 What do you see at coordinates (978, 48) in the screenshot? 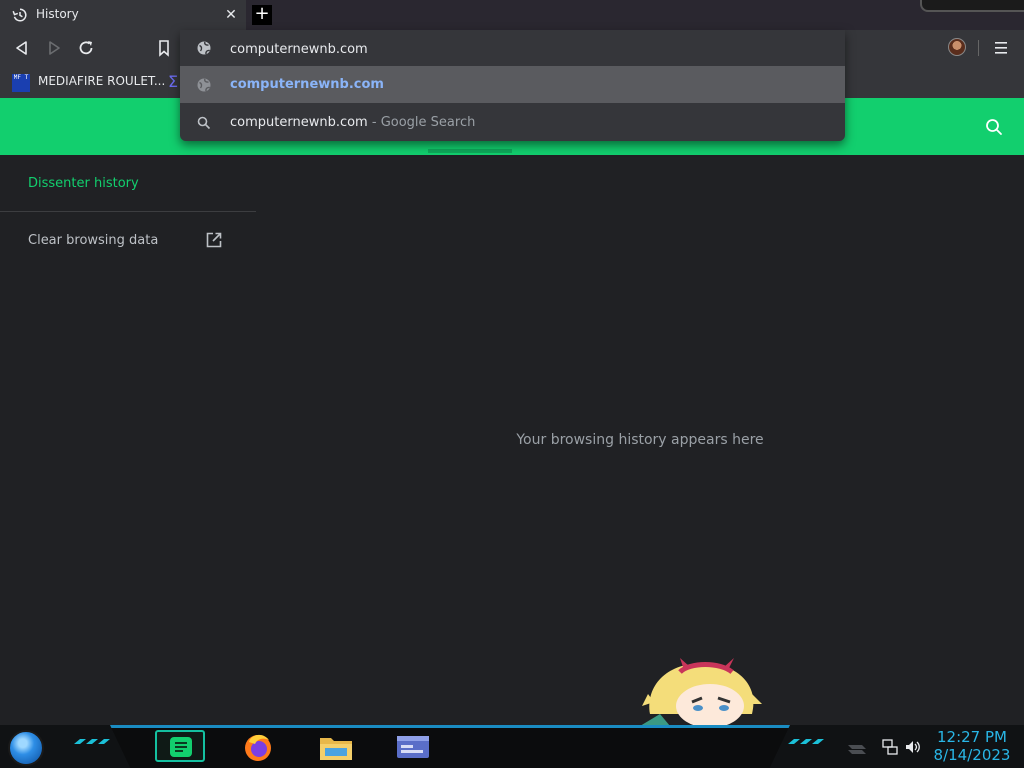
I see `toolbar-divider` at bounding box center [978, 48].